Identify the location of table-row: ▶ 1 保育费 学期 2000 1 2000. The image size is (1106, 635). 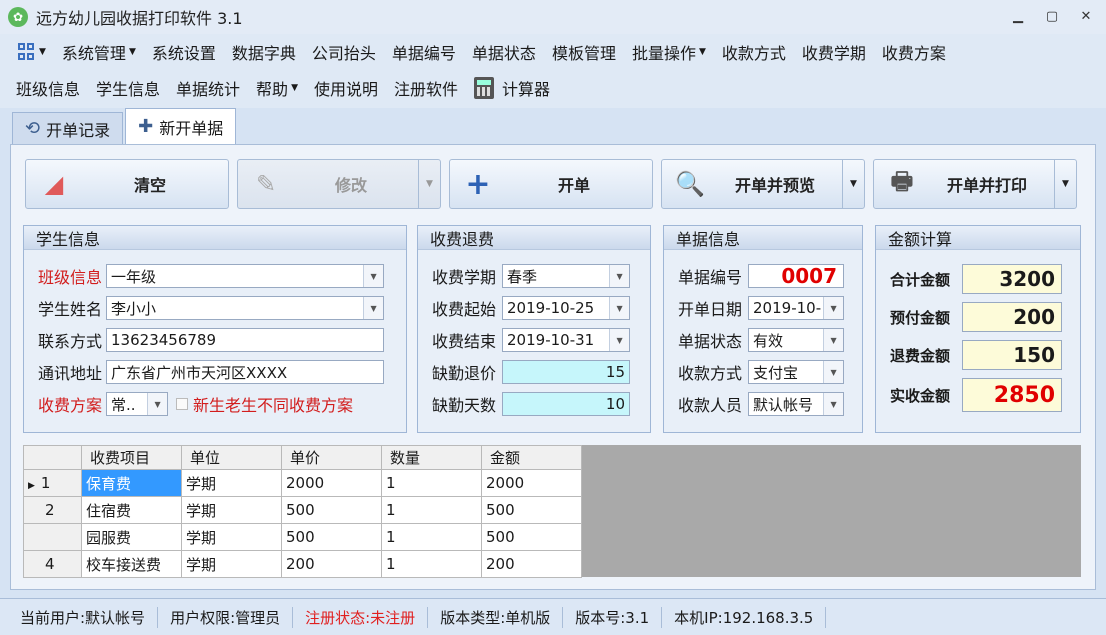
(302, 483).